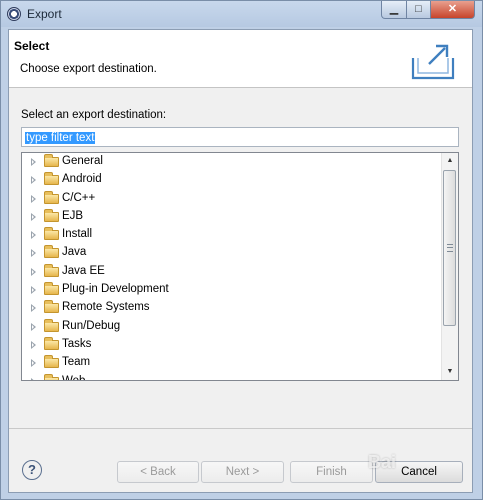 The width and height of the screenshot is (483, 500). What do you see at coordinates (44, 14) in the screenshot?
I see `window-title: Export` at bounding box center [44, 14].